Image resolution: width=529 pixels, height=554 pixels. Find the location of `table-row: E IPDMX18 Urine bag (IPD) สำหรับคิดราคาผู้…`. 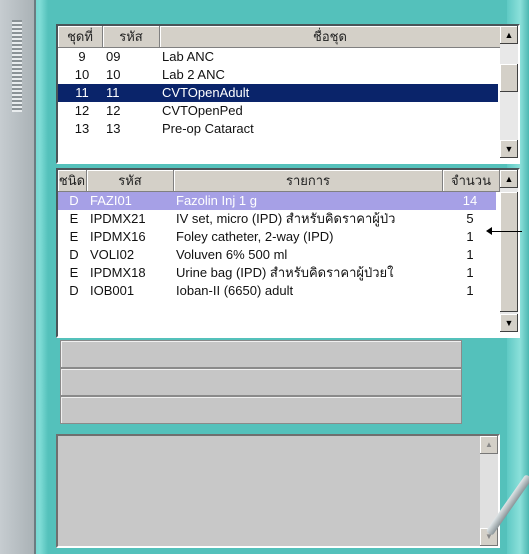

table-row: E IPDMX18 Urine bag (IPD) สำหรับคิดราคาผู้… is located at coordinates (277, 273).